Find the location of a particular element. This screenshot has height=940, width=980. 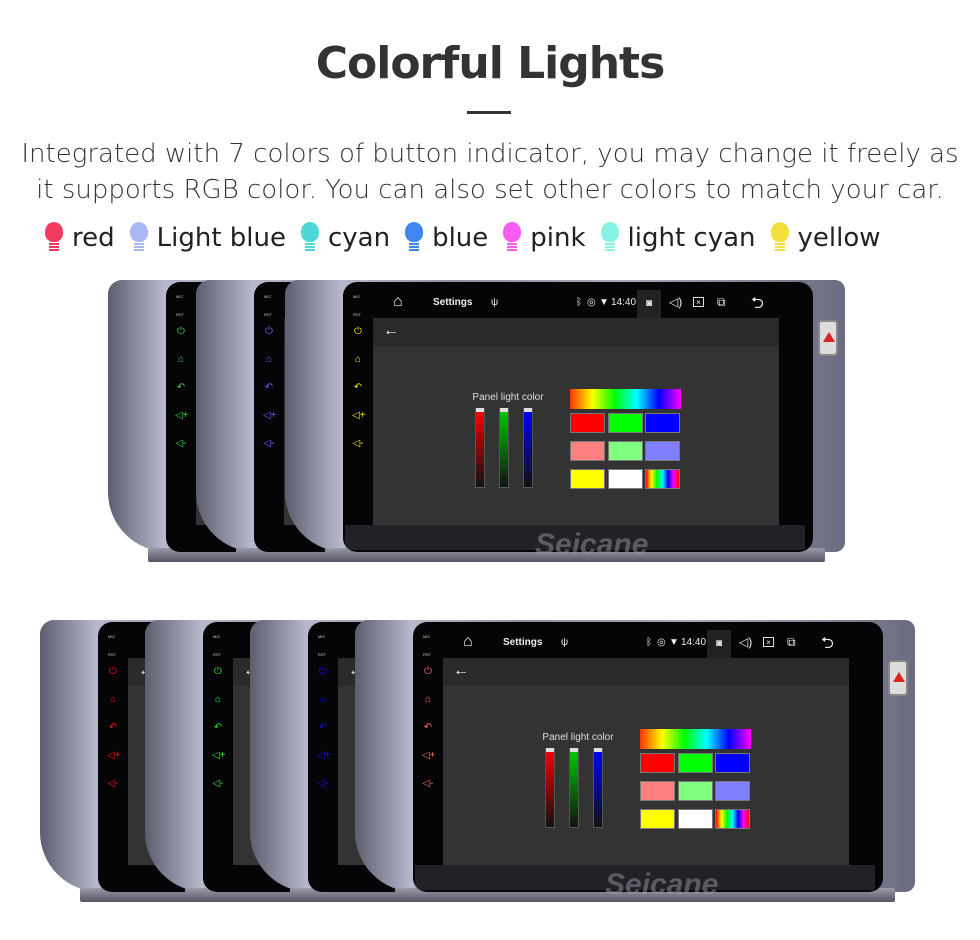

mic-label: MIC is located at coordinates (322, 636).